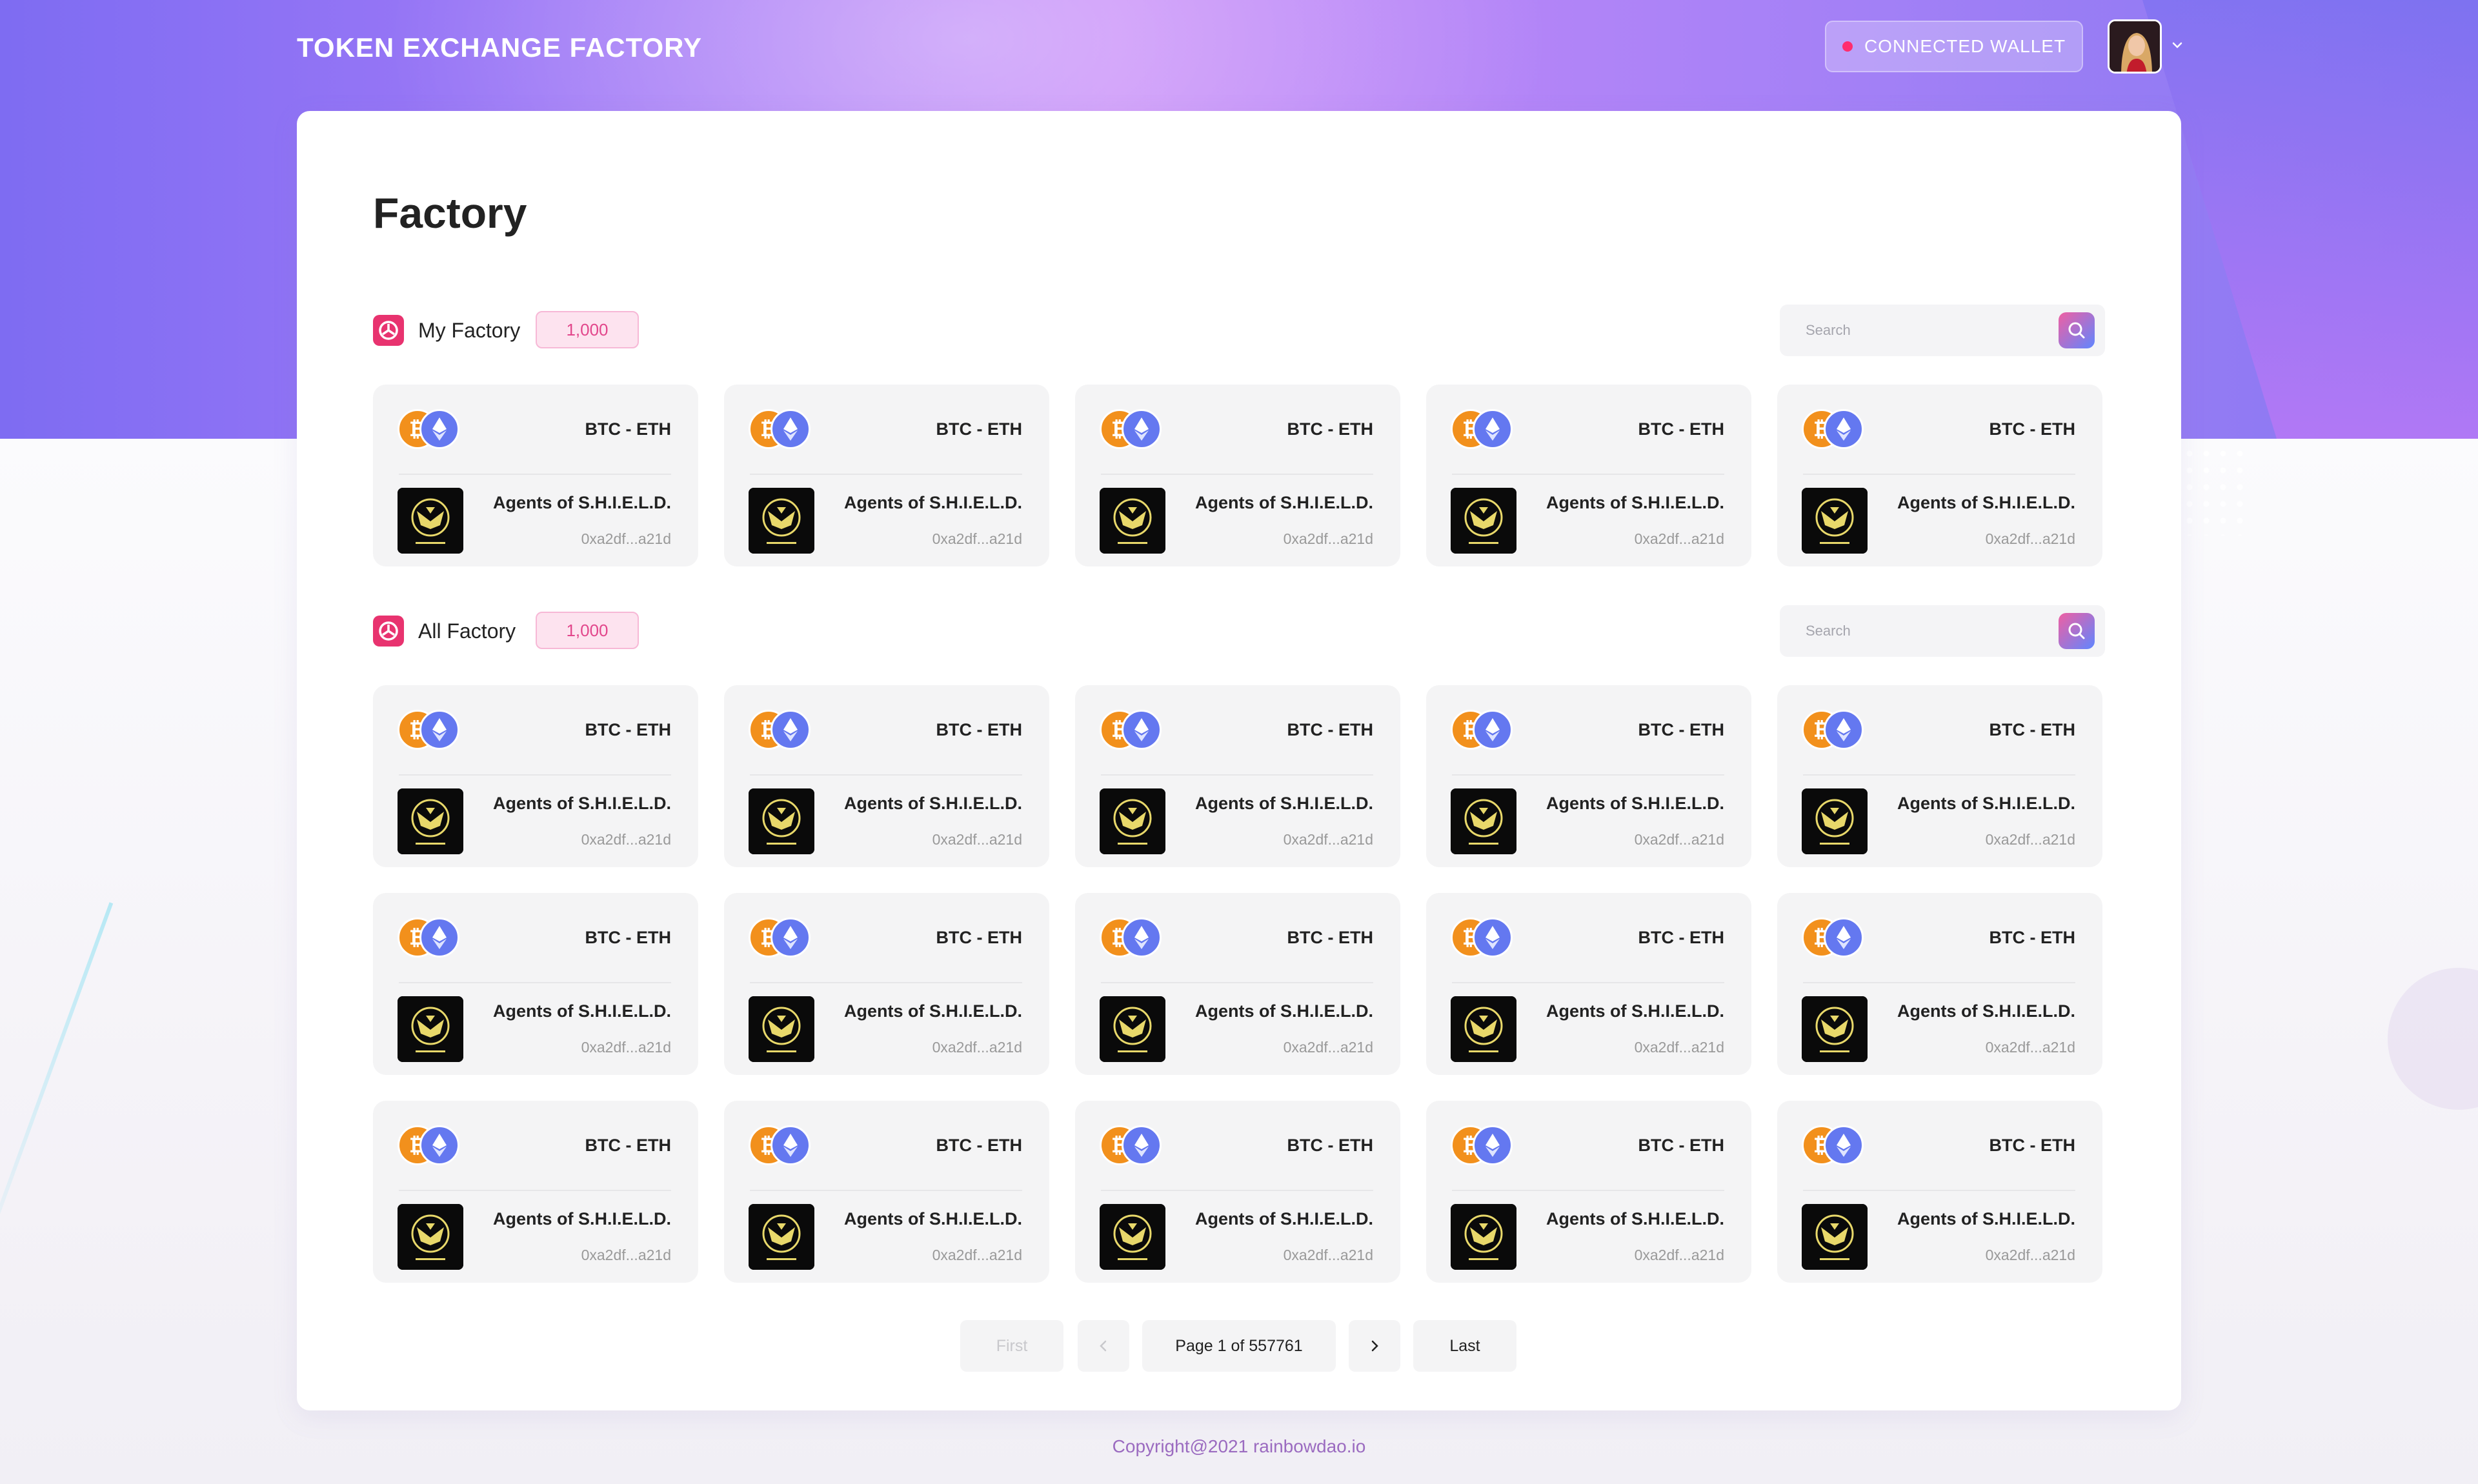 Image resolution: width=2478 pixels, height=1484 pixels. What do you see at coordinates (1011, 1346) in the screenshot?
I see `first-page-button: First` at bounding box center [1011, 1346].